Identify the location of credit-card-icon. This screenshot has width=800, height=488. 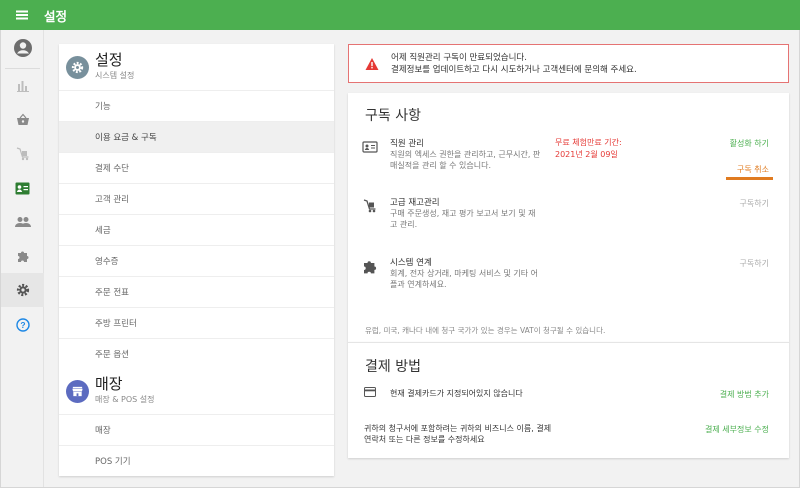
(370, 392).